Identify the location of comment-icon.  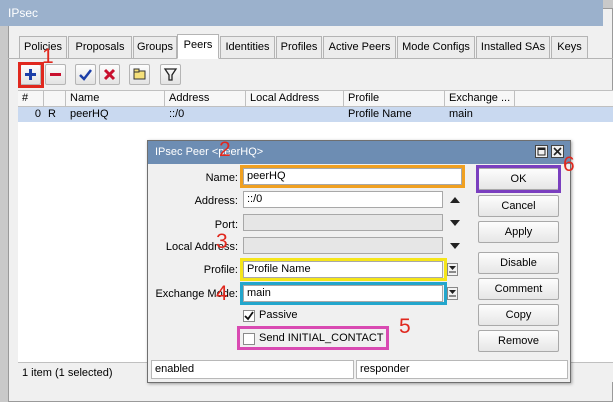
(139, 74).